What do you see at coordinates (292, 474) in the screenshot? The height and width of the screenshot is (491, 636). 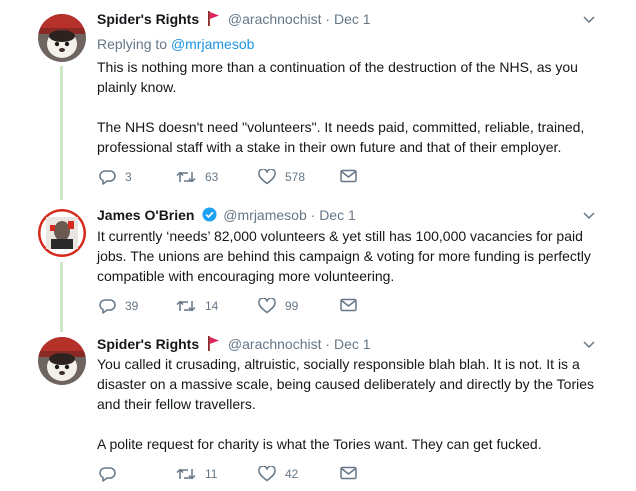 I see `like-count: 42` at bounding box center [292, 474].